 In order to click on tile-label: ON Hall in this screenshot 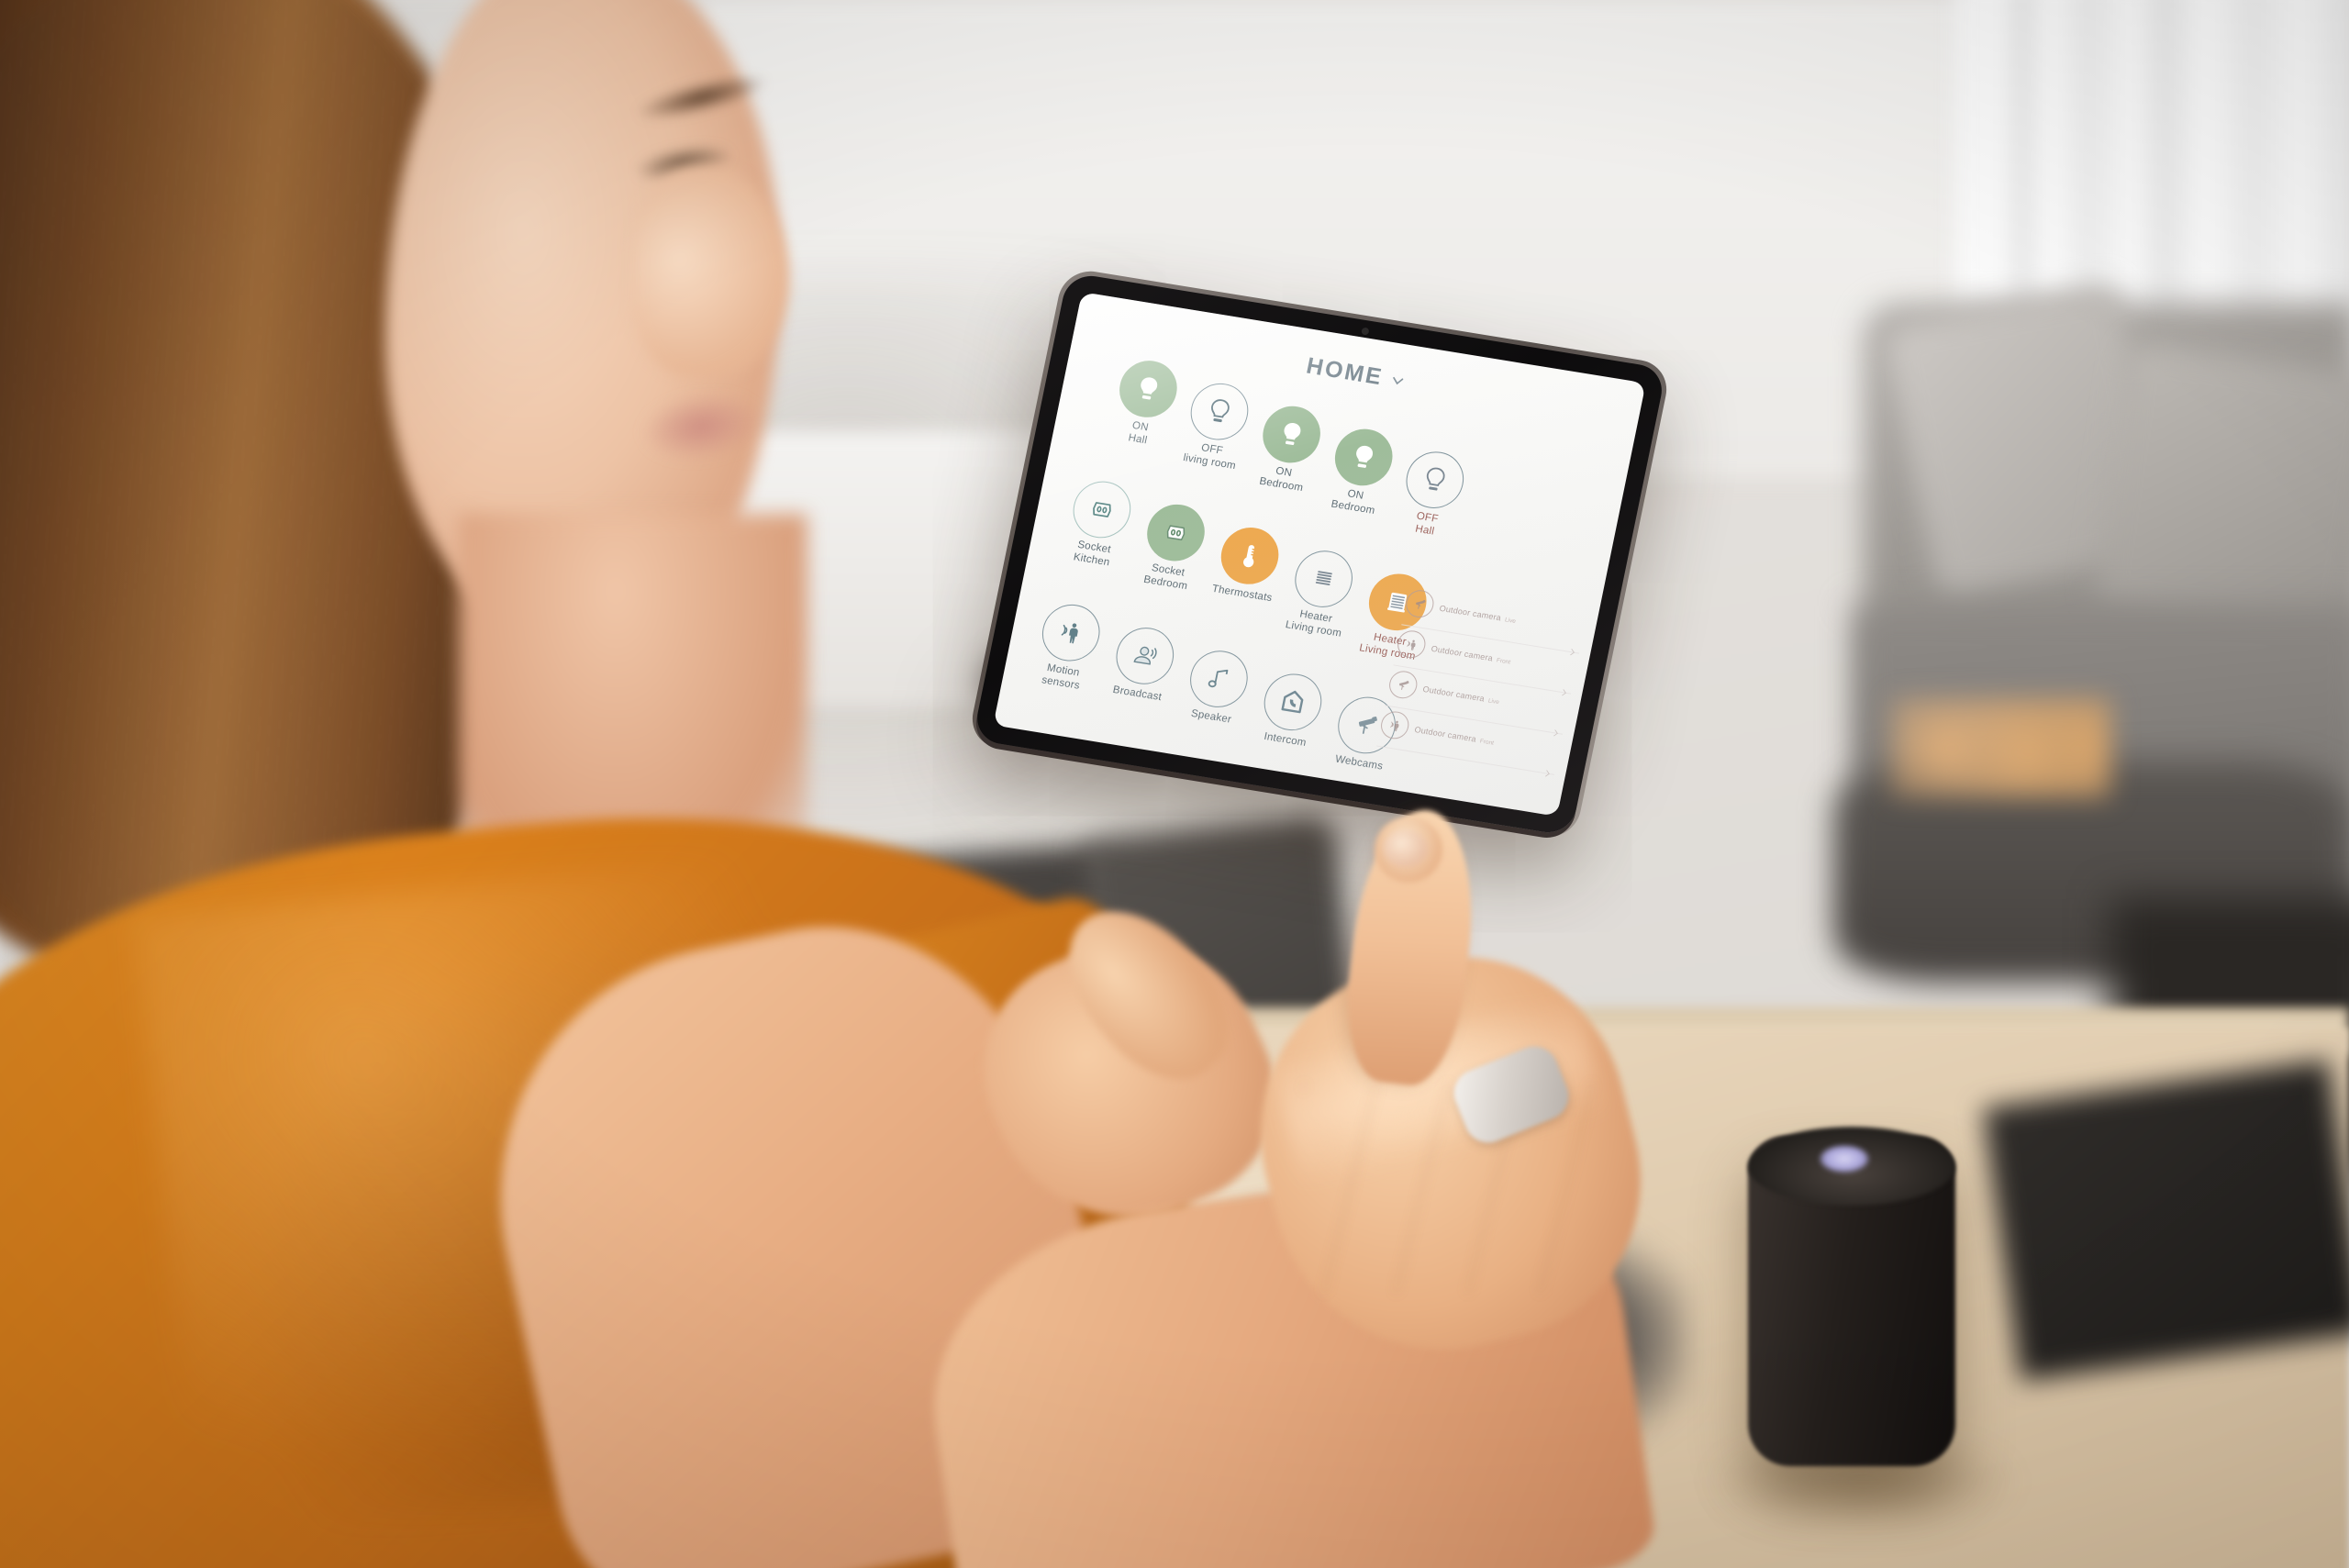, I will do `click(1139, 434)`.